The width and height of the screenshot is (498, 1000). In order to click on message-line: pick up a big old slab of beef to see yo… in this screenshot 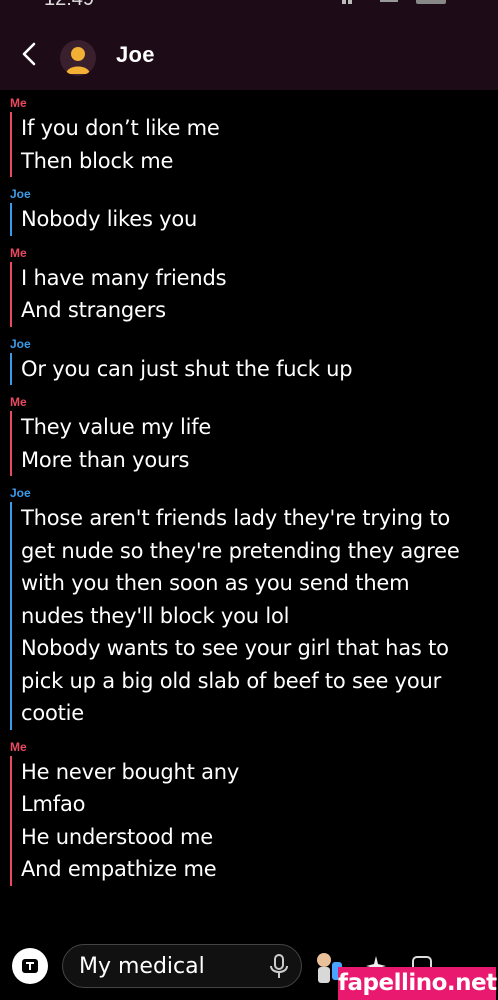, I will do `click(231, 680)`.